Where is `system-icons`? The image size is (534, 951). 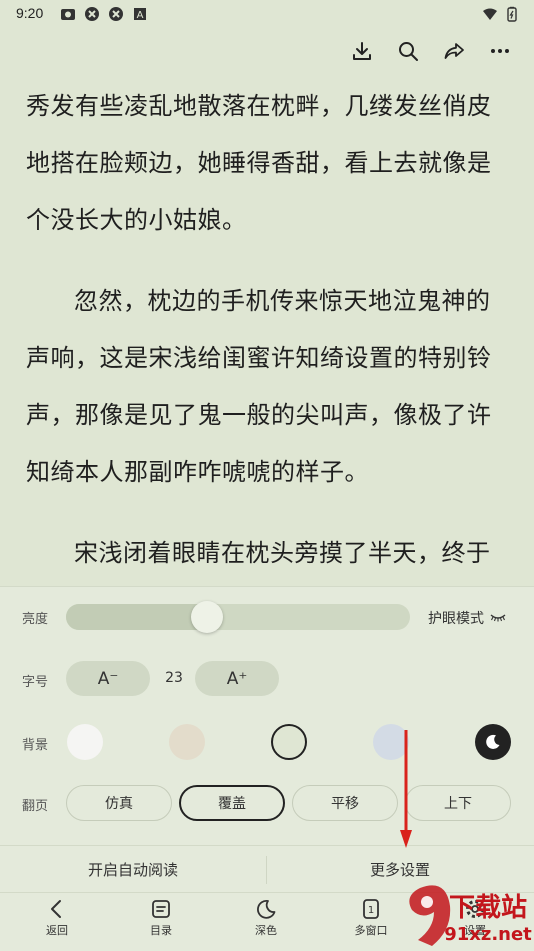 system-icons is located at coordinates (501, 14).